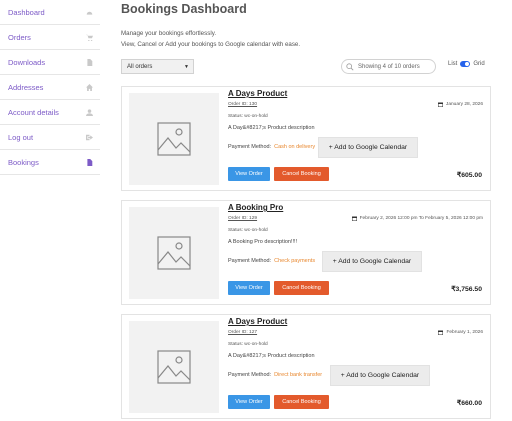 The height and width of the screenshot is (421, 512). I want to click on document-icon, so click(89, 162).